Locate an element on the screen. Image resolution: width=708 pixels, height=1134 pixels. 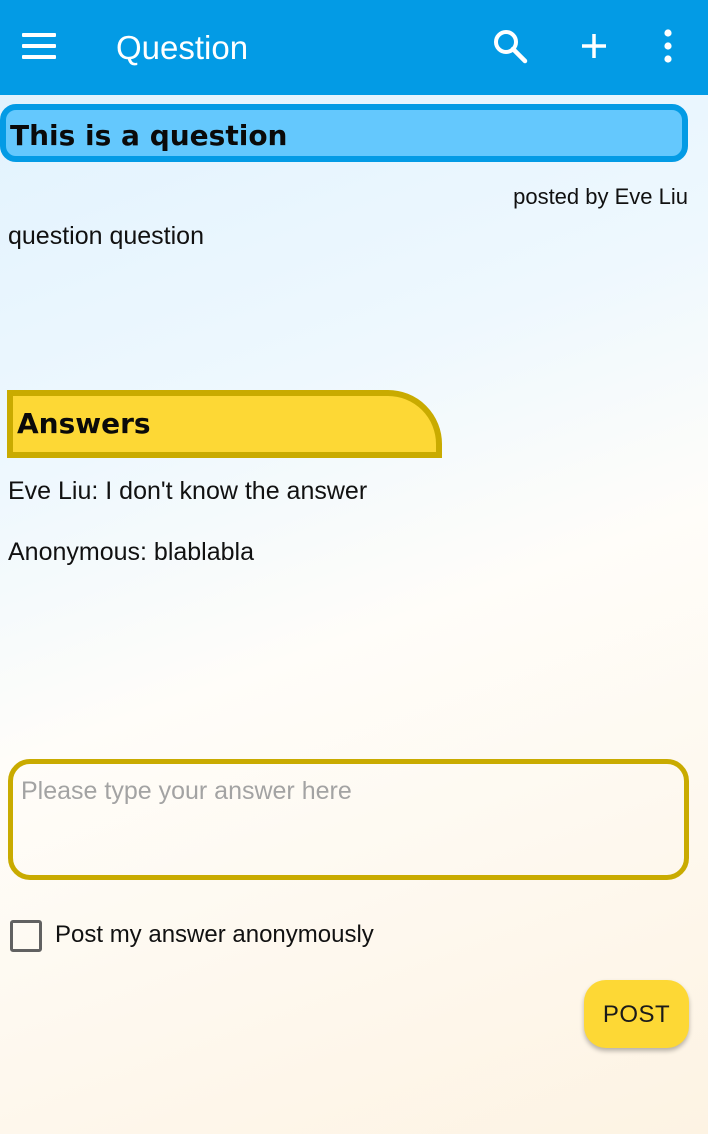
answer-input is located at coordinates (348, 819).